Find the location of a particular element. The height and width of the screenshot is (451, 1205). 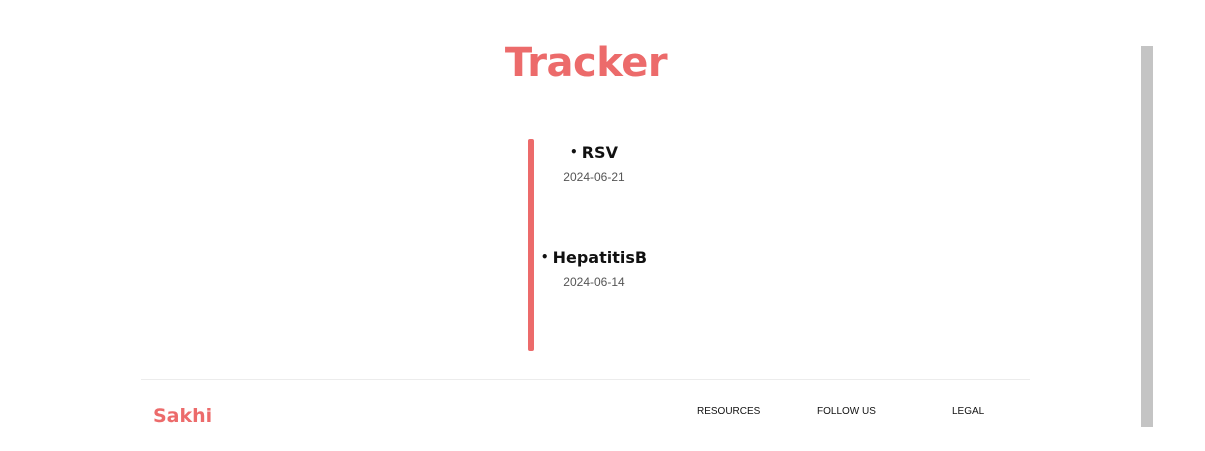

vaccine-name: • RSV is located at coordinates (594, 152).